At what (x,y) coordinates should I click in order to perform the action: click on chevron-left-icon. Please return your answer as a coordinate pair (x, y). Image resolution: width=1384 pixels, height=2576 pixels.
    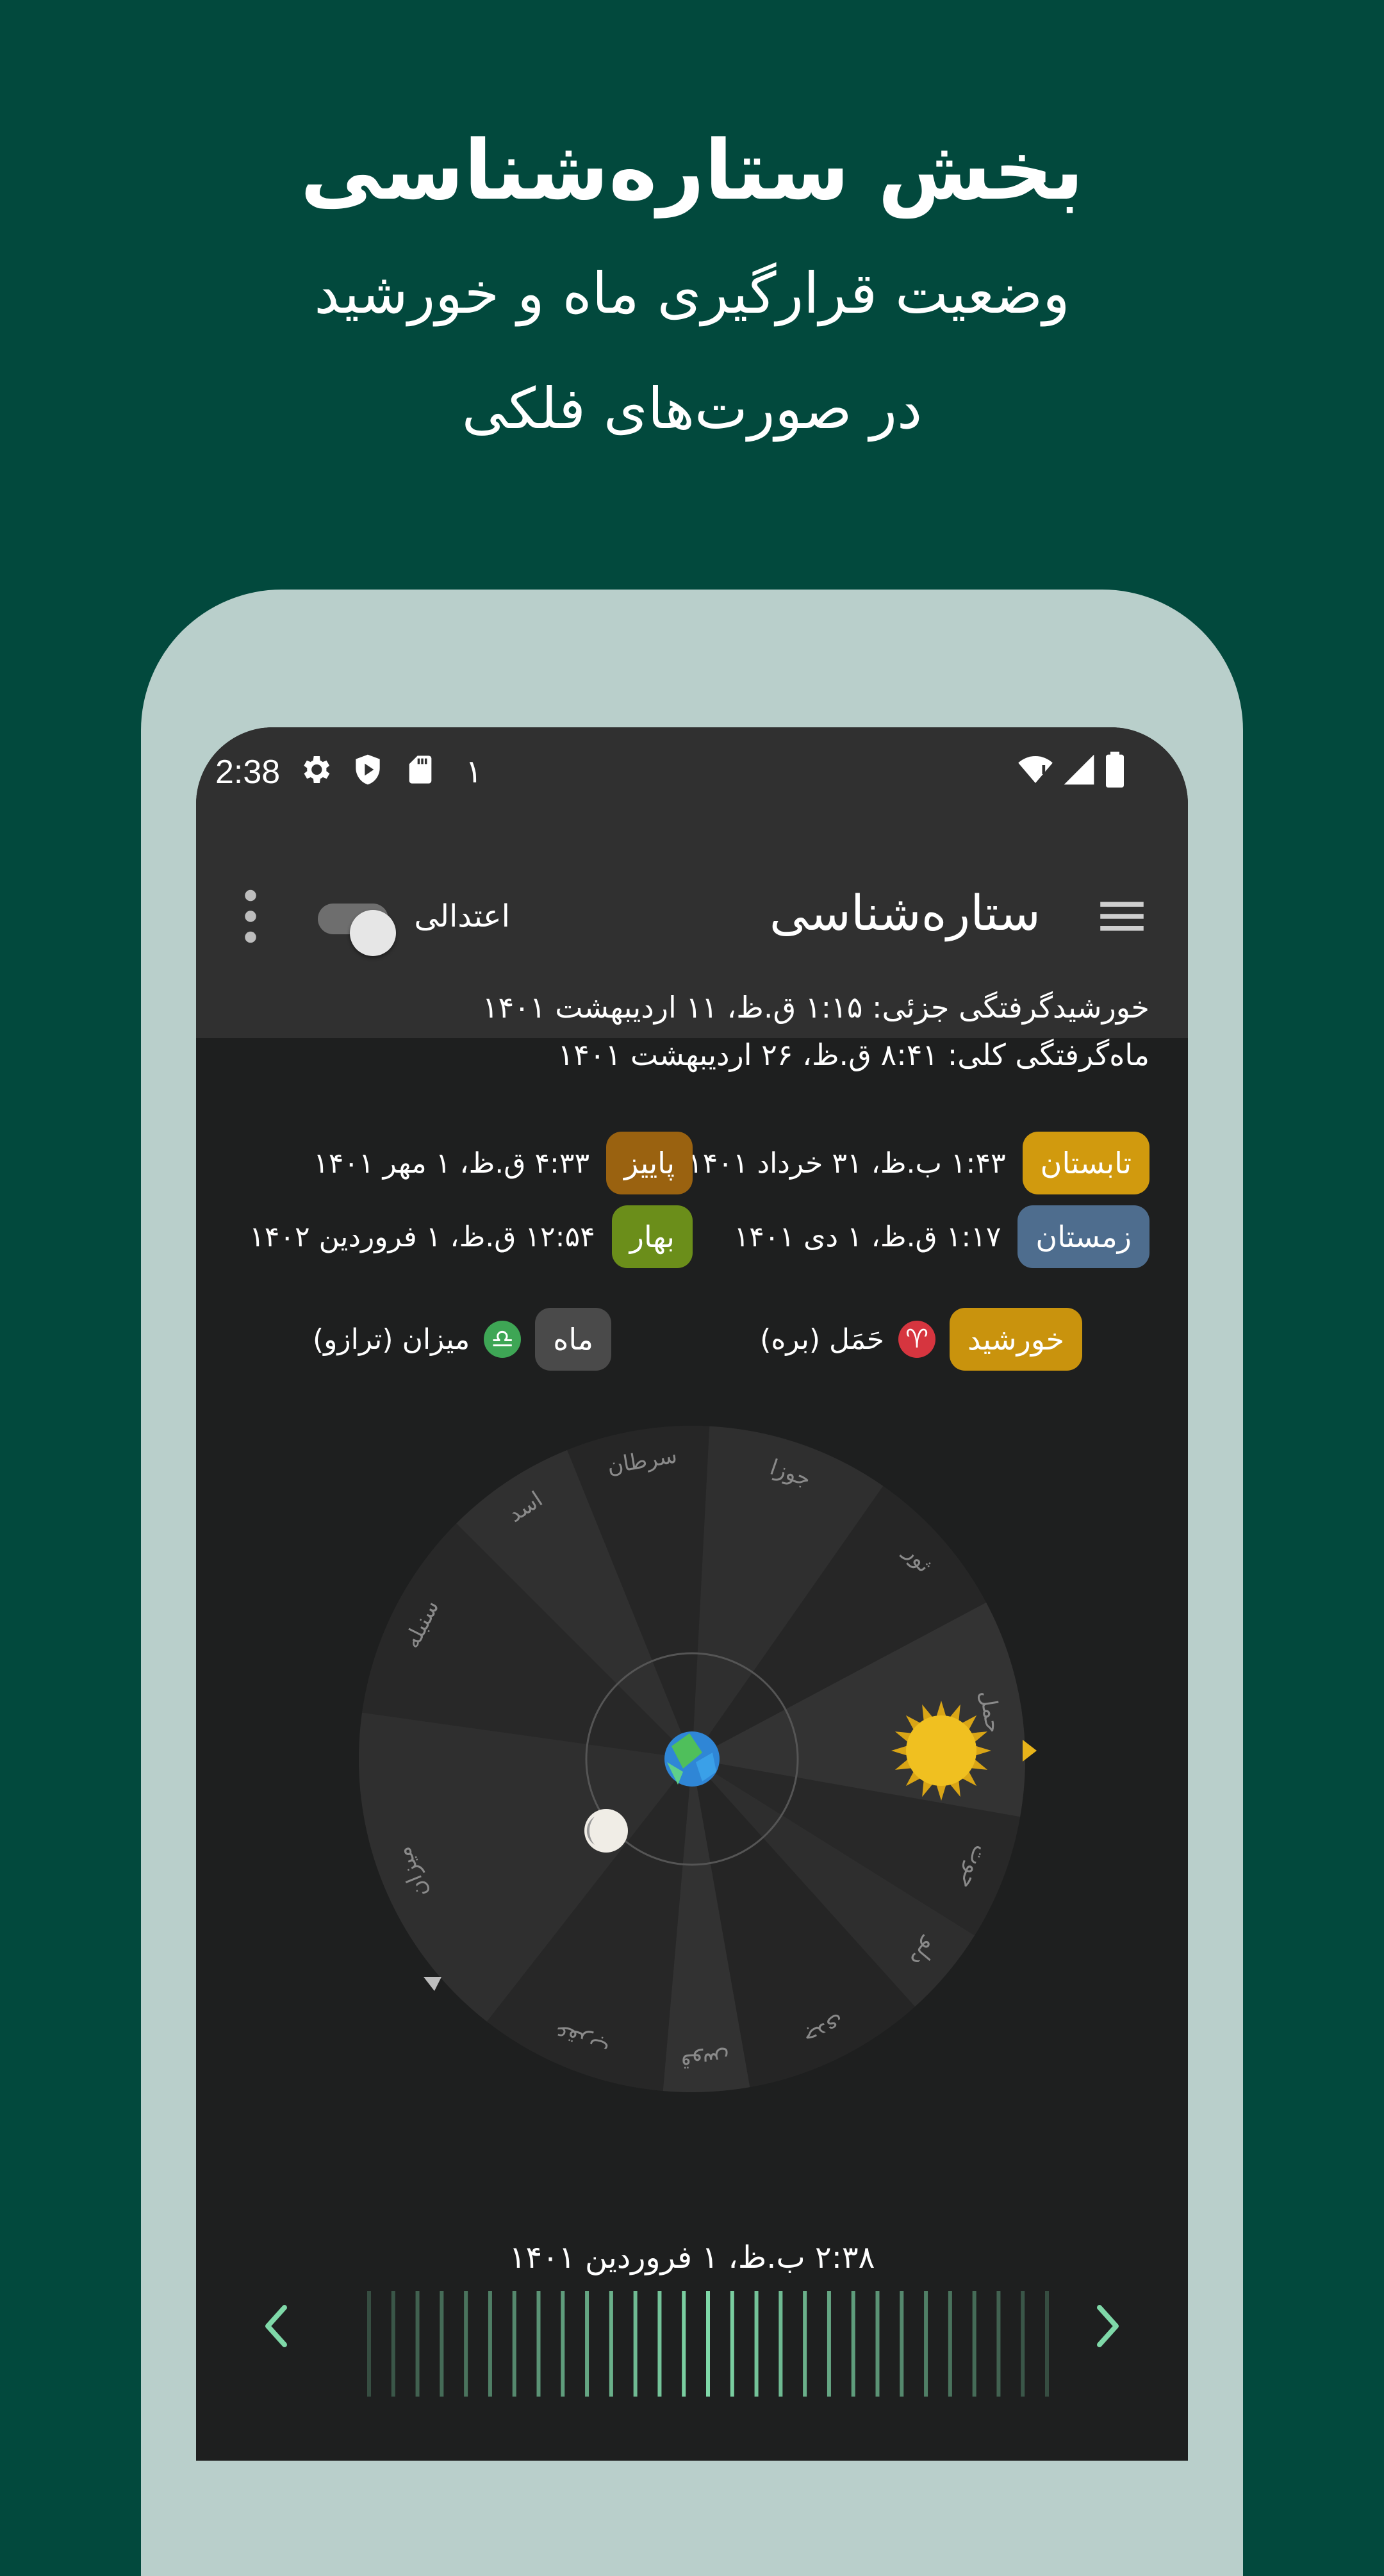
    Looking at the image, I should click on (276, 2326).